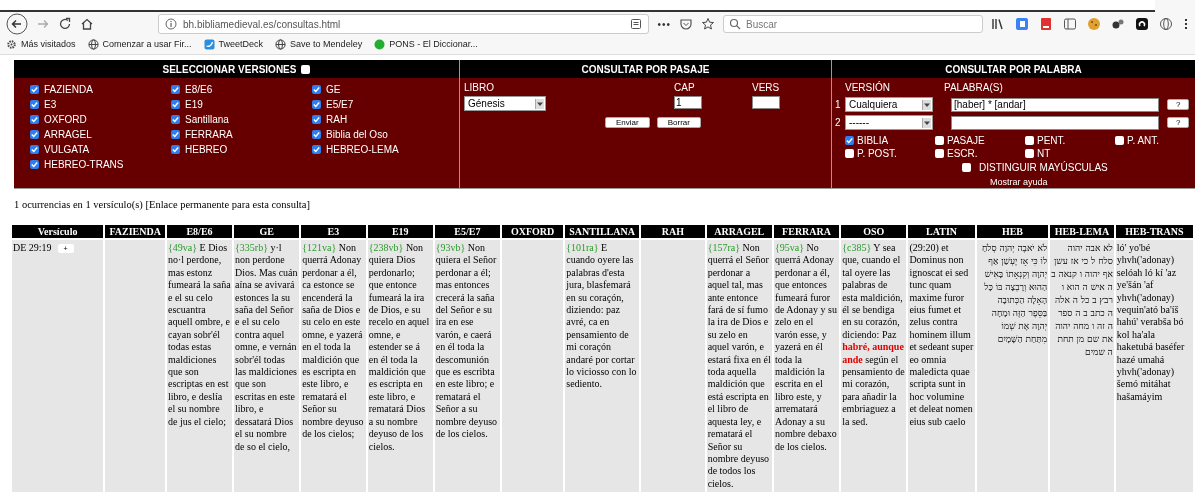  What do you see at coordinates (1186, 24) in the screenshot?
I see `menu-icon` at bounding box center [1186, 24].